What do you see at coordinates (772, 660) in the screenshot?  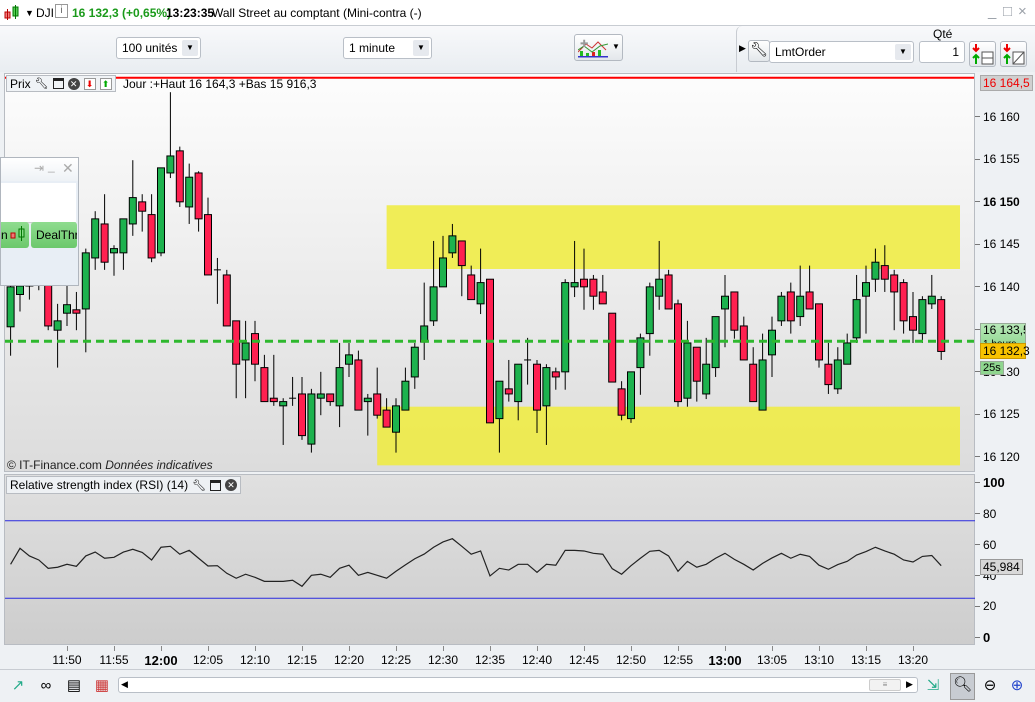 I see `time-tick-label: 13:05` at bounding box center [772, 660].